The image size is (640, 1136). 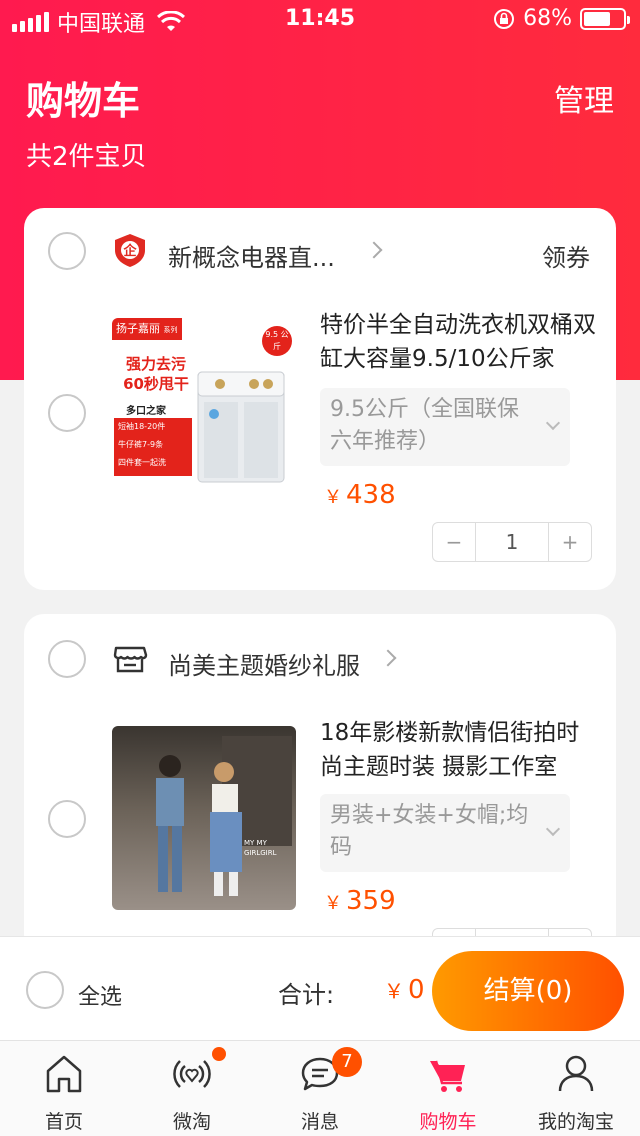 What do you see at coordinates (86, 157) in the screenshot?
I see `item-count: 共2件宝贝` at bounding box center [86, 157].